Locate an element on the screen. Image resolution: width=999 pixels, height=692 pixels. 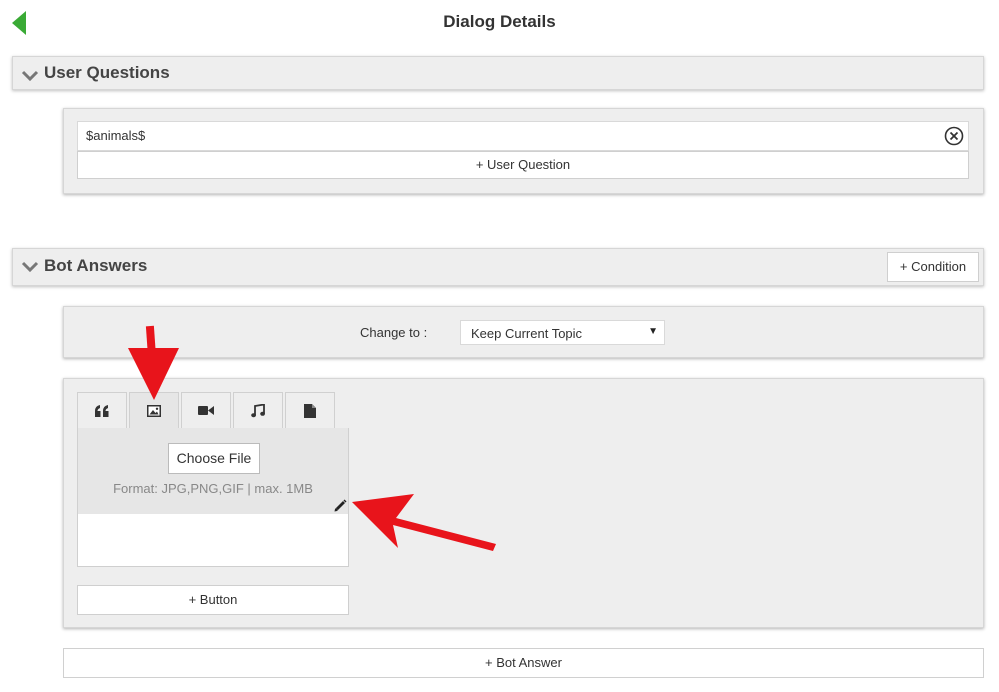
change-to-select: Keep Current Topic ▼ is located at coordinates (562, 332).